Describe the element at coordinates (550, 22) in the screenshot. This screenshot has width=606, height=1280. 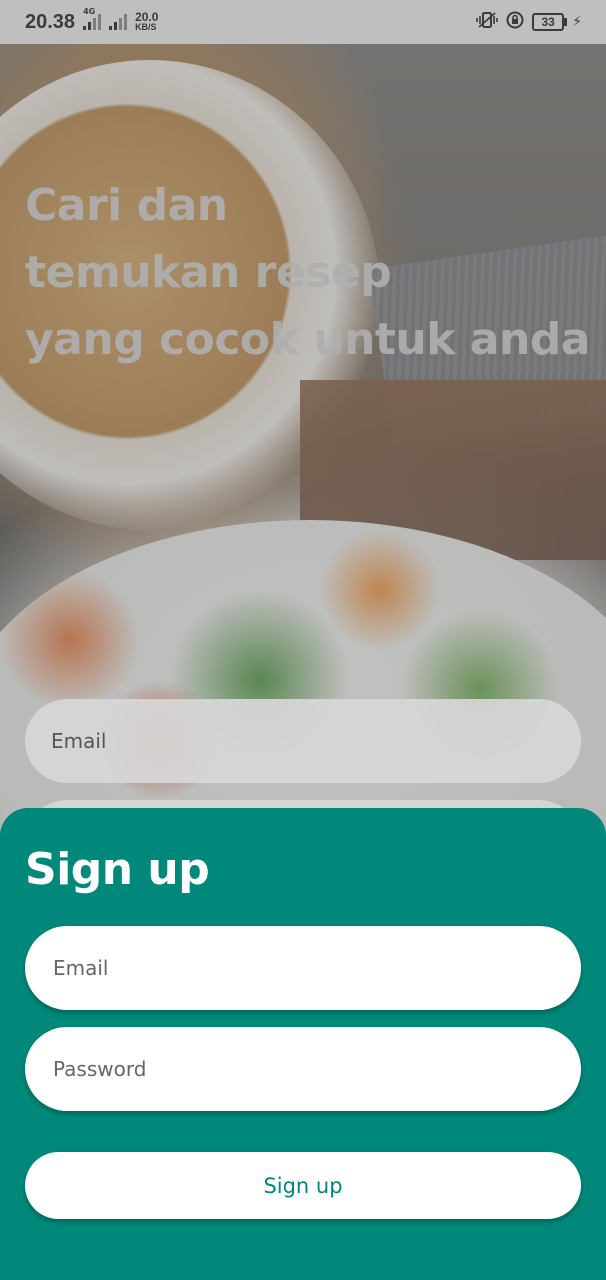
I see `battery-icon: 33` at that location.